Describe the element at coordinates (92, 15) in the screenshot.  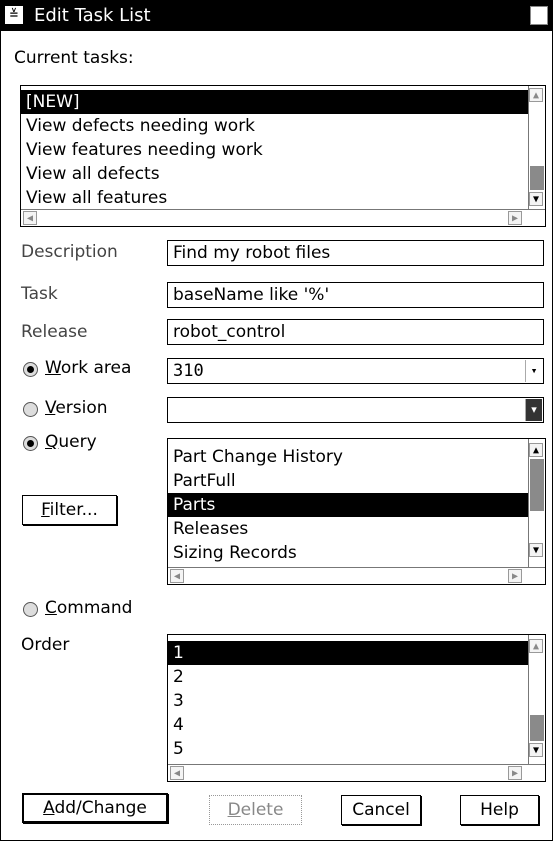
I see `window-title: Edit Task List` at that location.